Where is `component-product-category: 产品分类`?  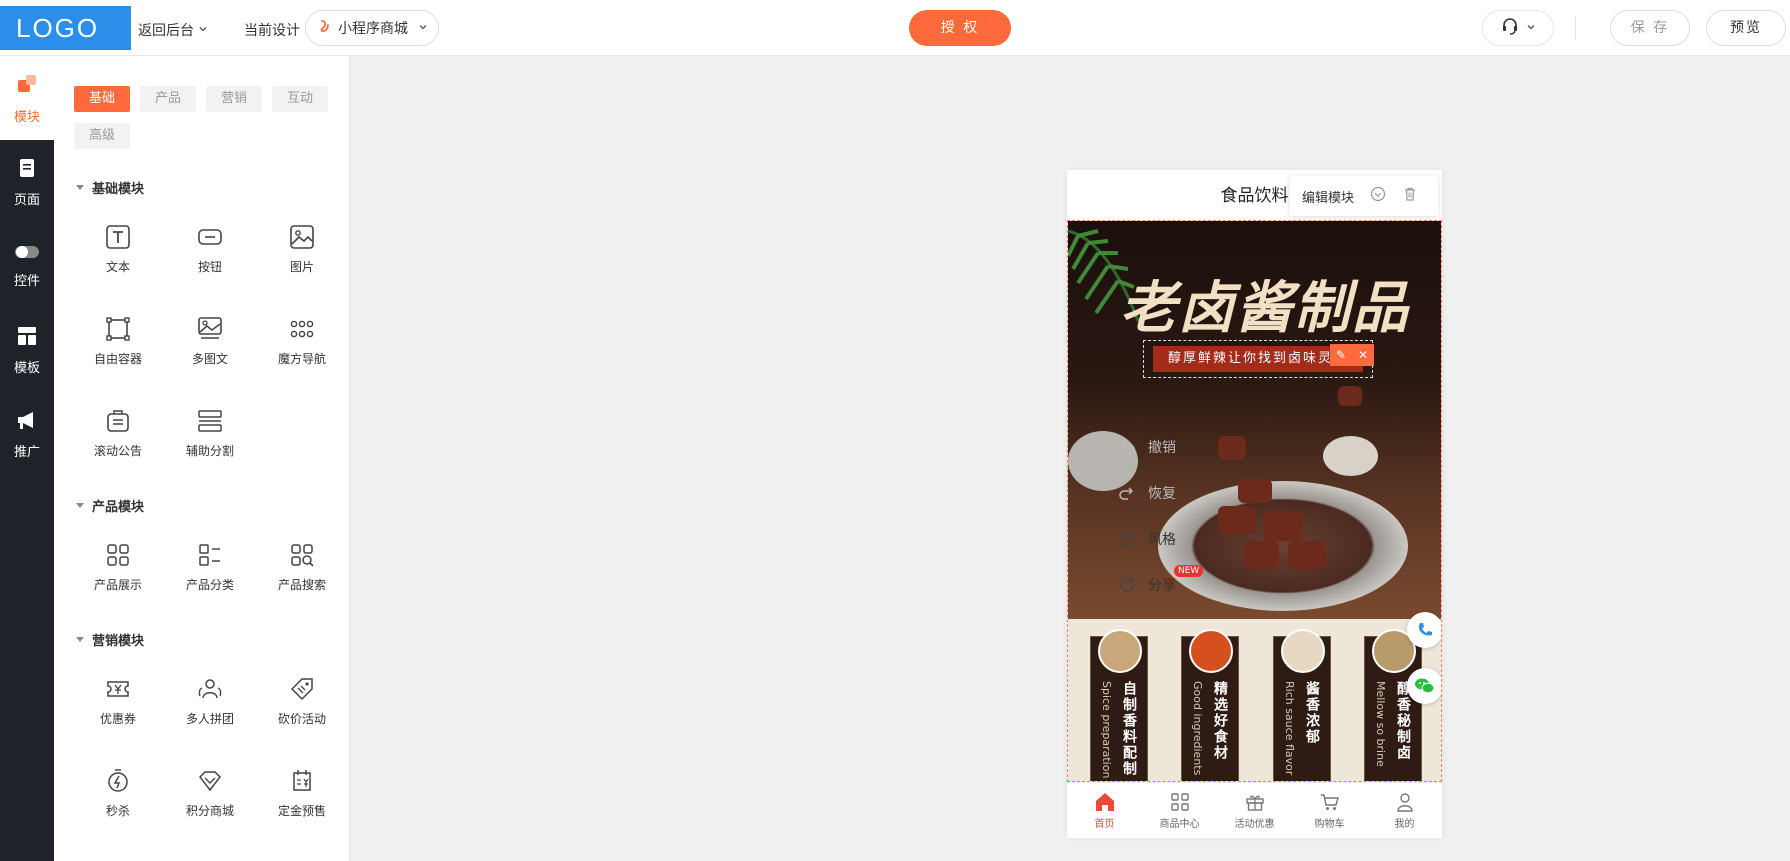 component-product-category: 产品分类 is located at coordinates (210, 577).